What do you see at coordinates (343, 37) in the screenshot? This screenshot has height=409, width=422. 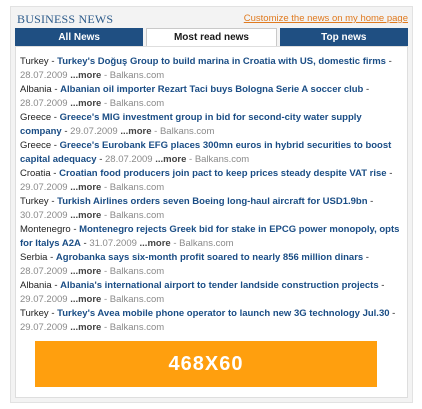 I see `tab-top-news: Top news` at bounding box center [343, 37].